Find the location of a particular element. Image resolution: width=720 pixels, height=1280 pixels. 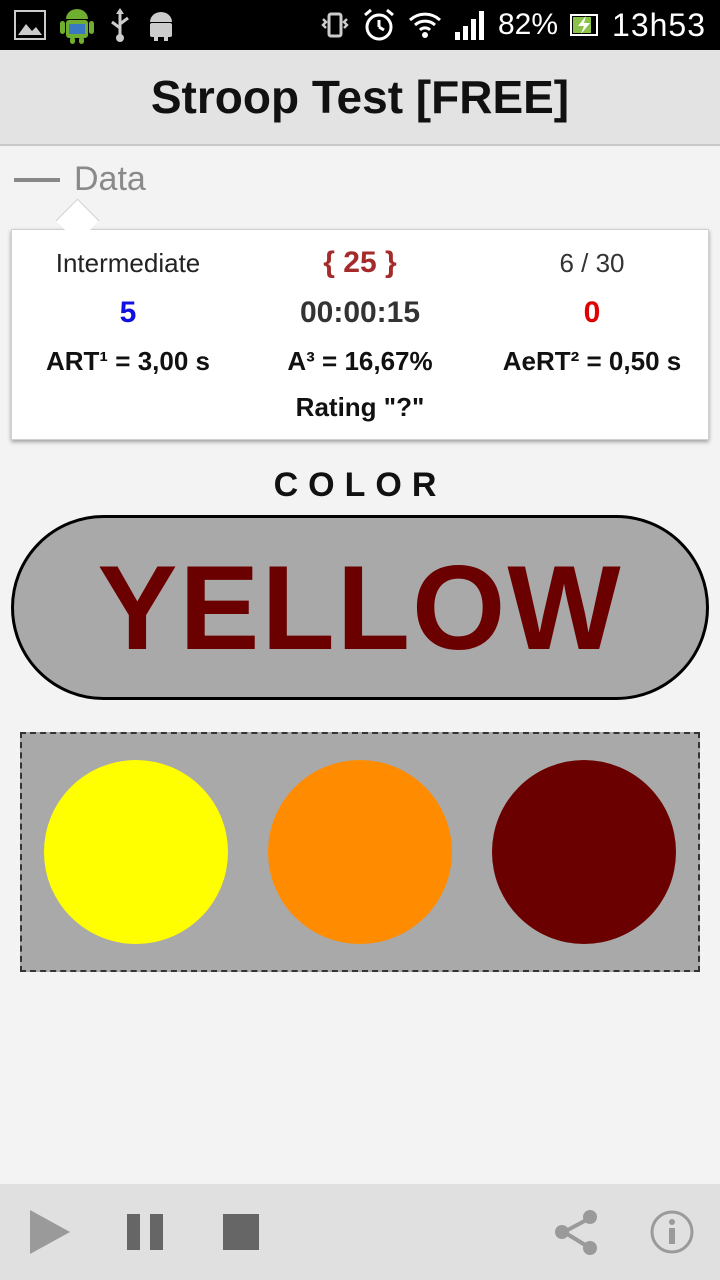

info-icon is located at coordinates (672, 1232).